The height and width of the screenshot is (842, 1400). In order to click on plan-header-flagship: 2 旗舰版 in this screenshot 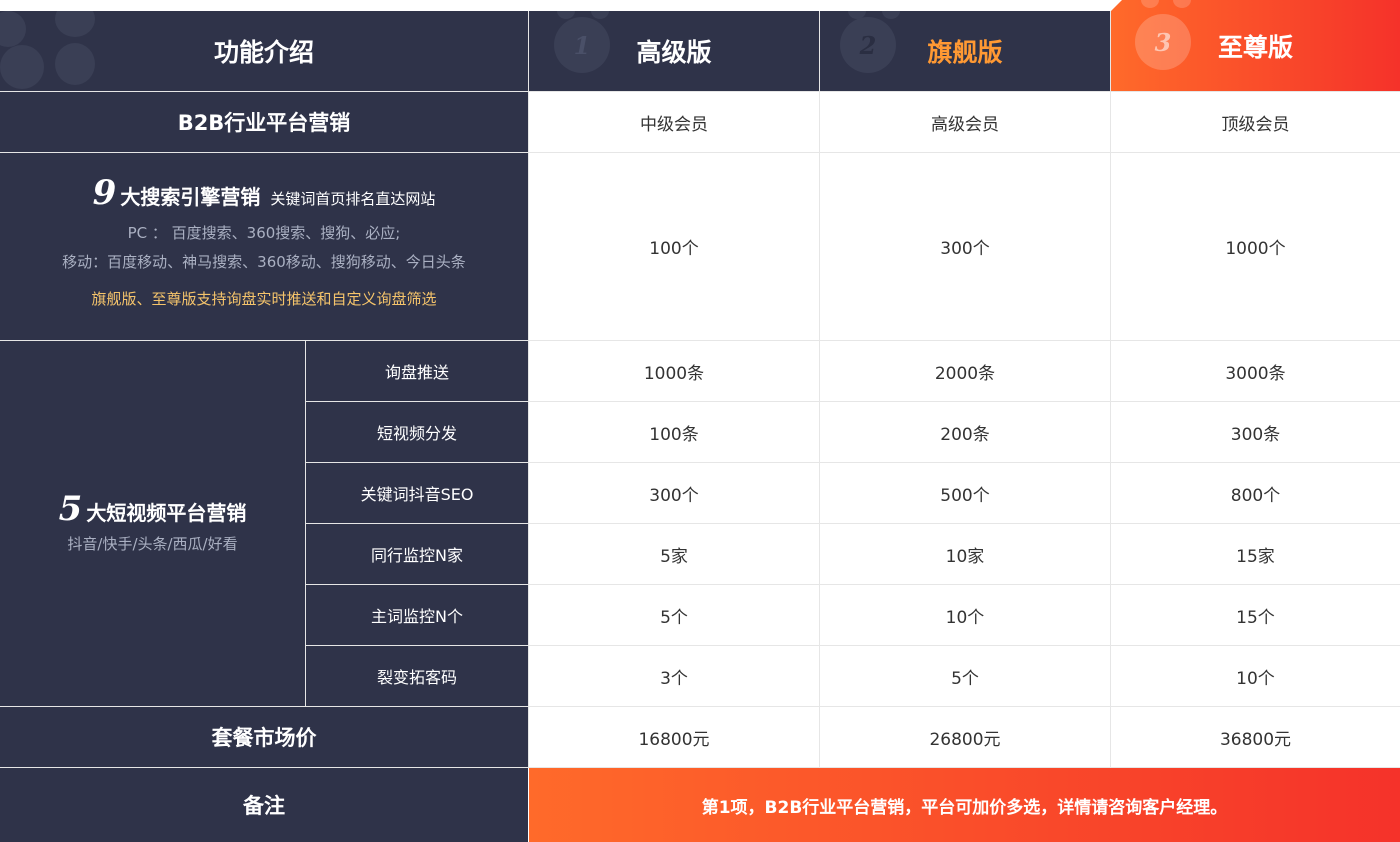, I will do `click(965, 51)`.